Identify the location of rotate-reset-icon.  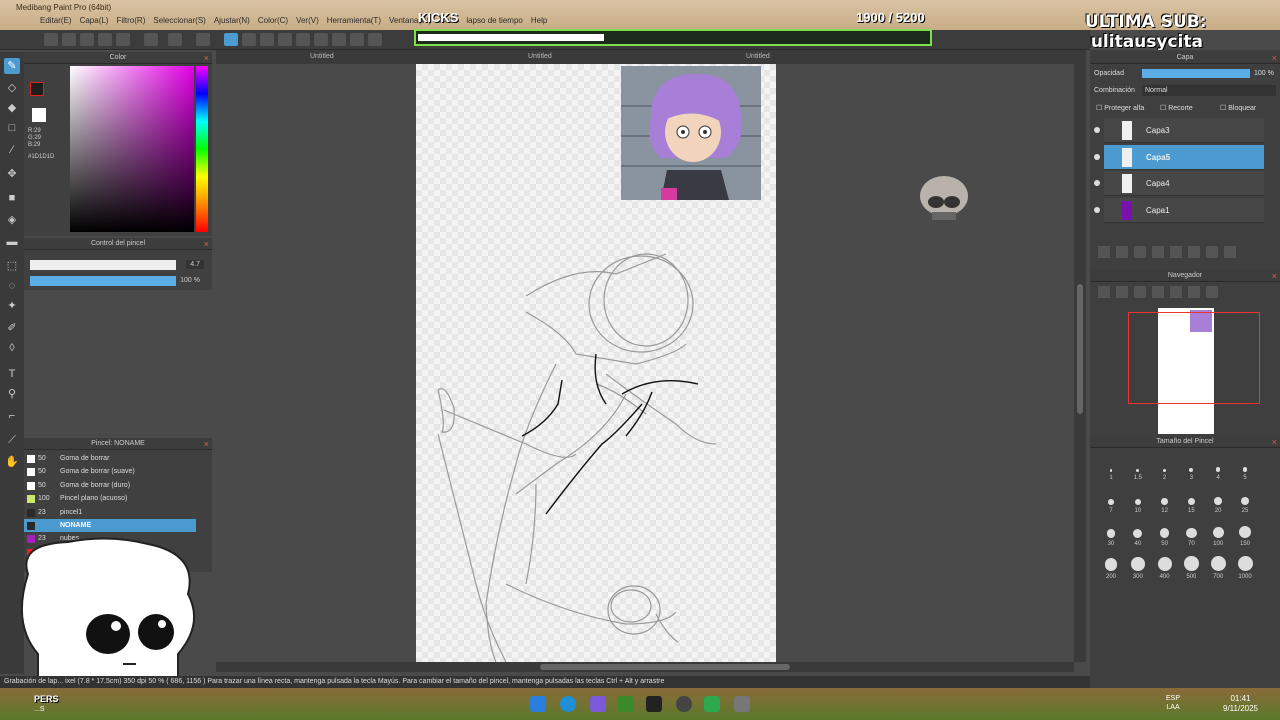
(1194, 292).